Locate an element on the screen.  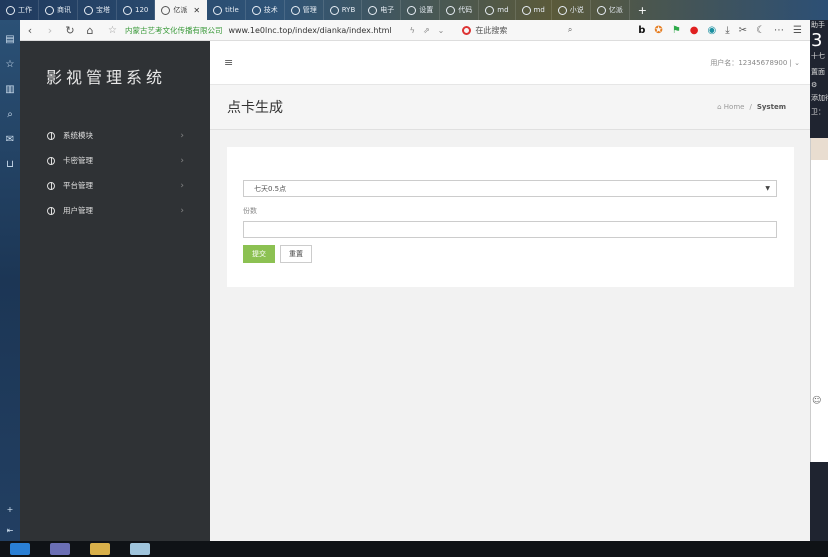
tab-label: 120 is located at coordinates (142, 10).